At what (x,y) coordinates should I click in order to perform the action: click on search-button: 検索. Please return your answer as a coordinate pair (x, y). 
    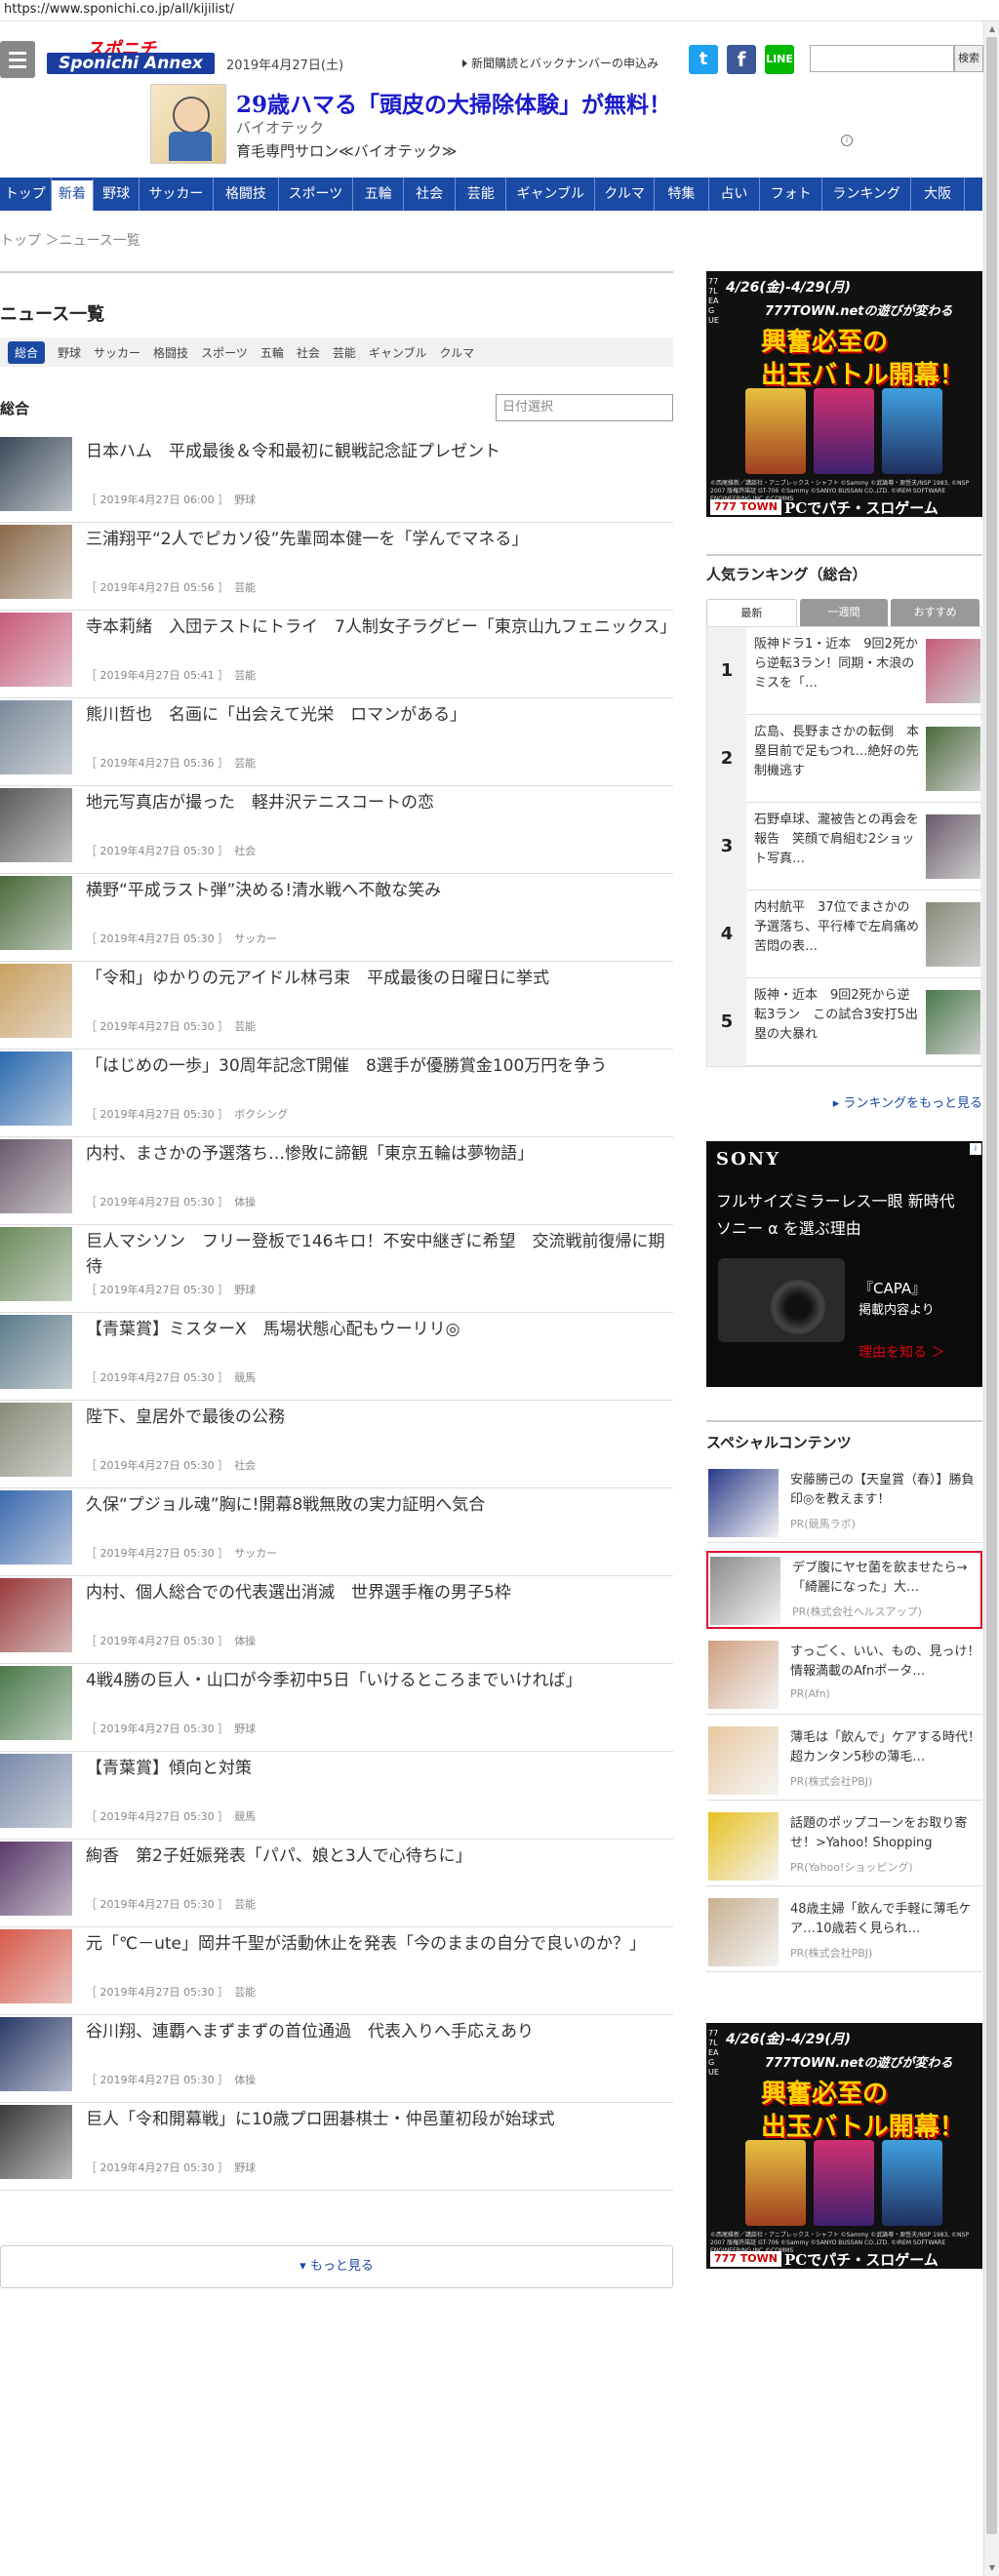
    Looking at the image, I should click on (968, 58).